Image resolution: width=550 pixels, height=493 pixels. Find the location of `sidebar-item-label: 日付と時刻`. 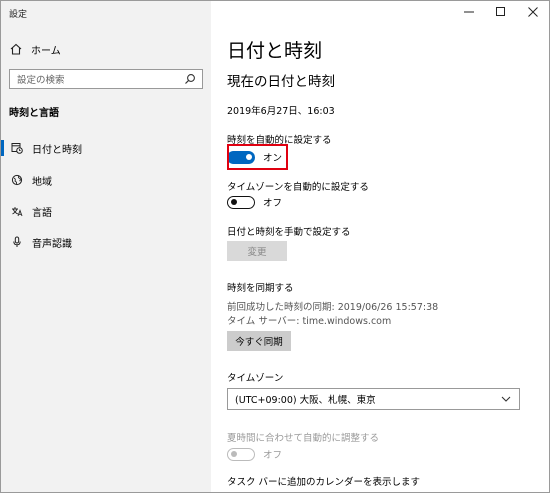

sidebar-item-label: 日付と時刻 is located at coordinates (57, 150).